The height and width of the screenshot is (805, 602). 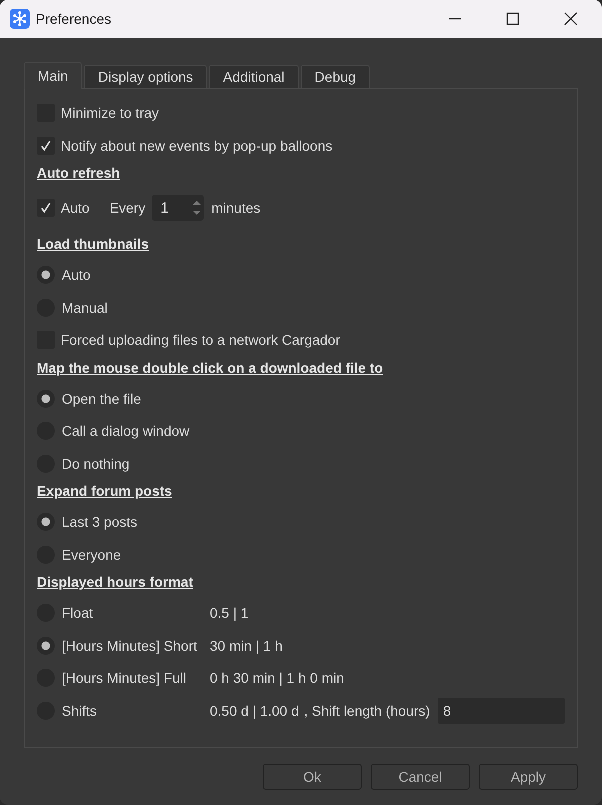 I want to click on minutes-spinbox: 1, so click(x=178, y=208).